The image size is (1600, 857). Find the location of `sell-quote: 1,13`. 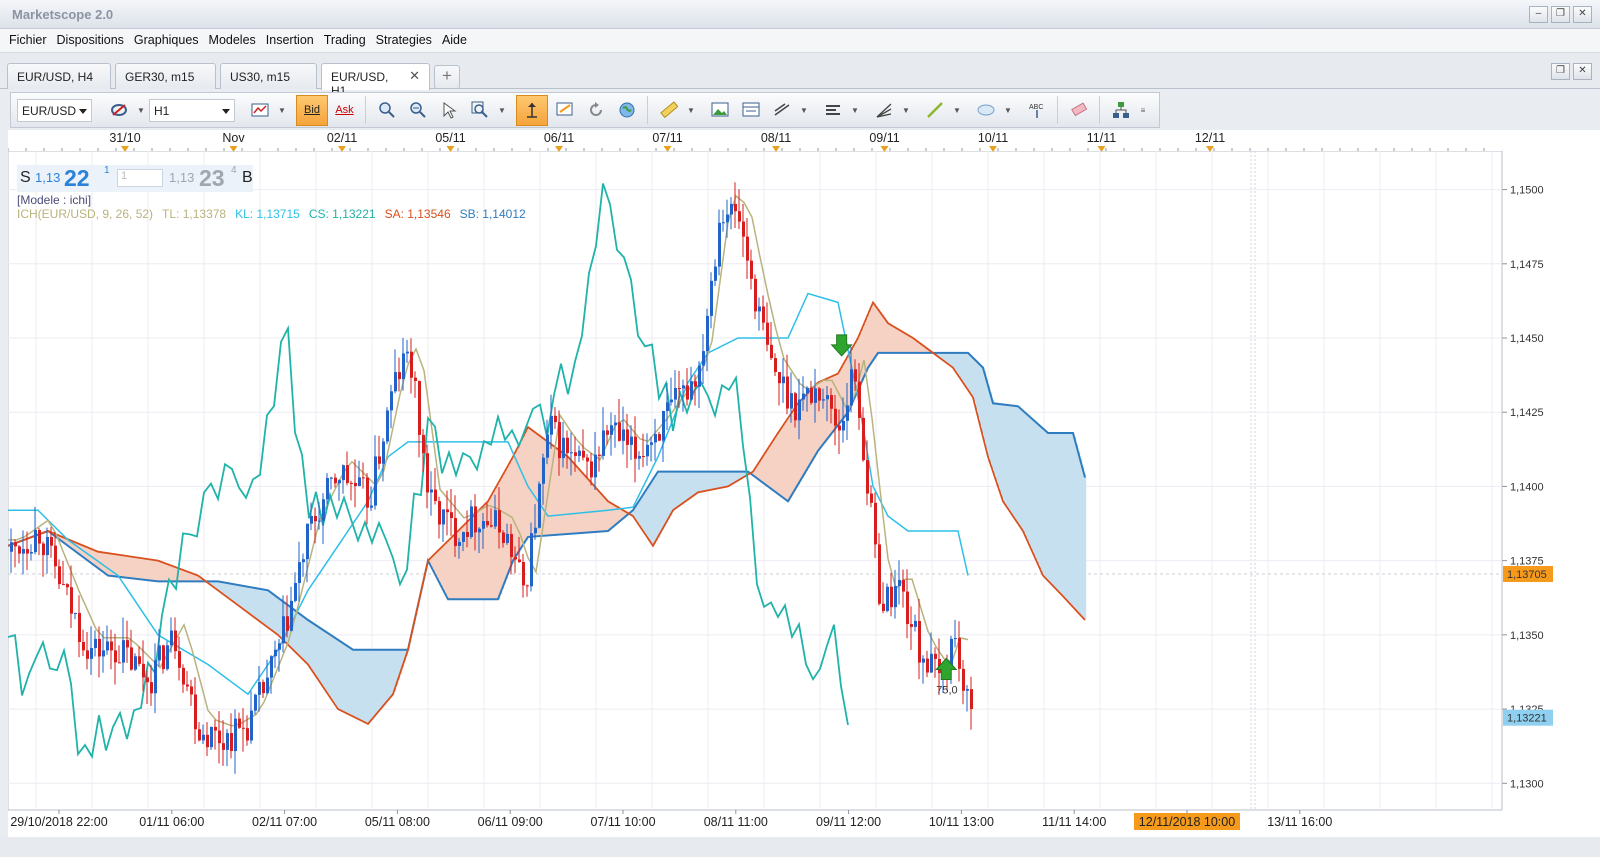

sell-quote: 1,13 is located at coordinates (47, 177).